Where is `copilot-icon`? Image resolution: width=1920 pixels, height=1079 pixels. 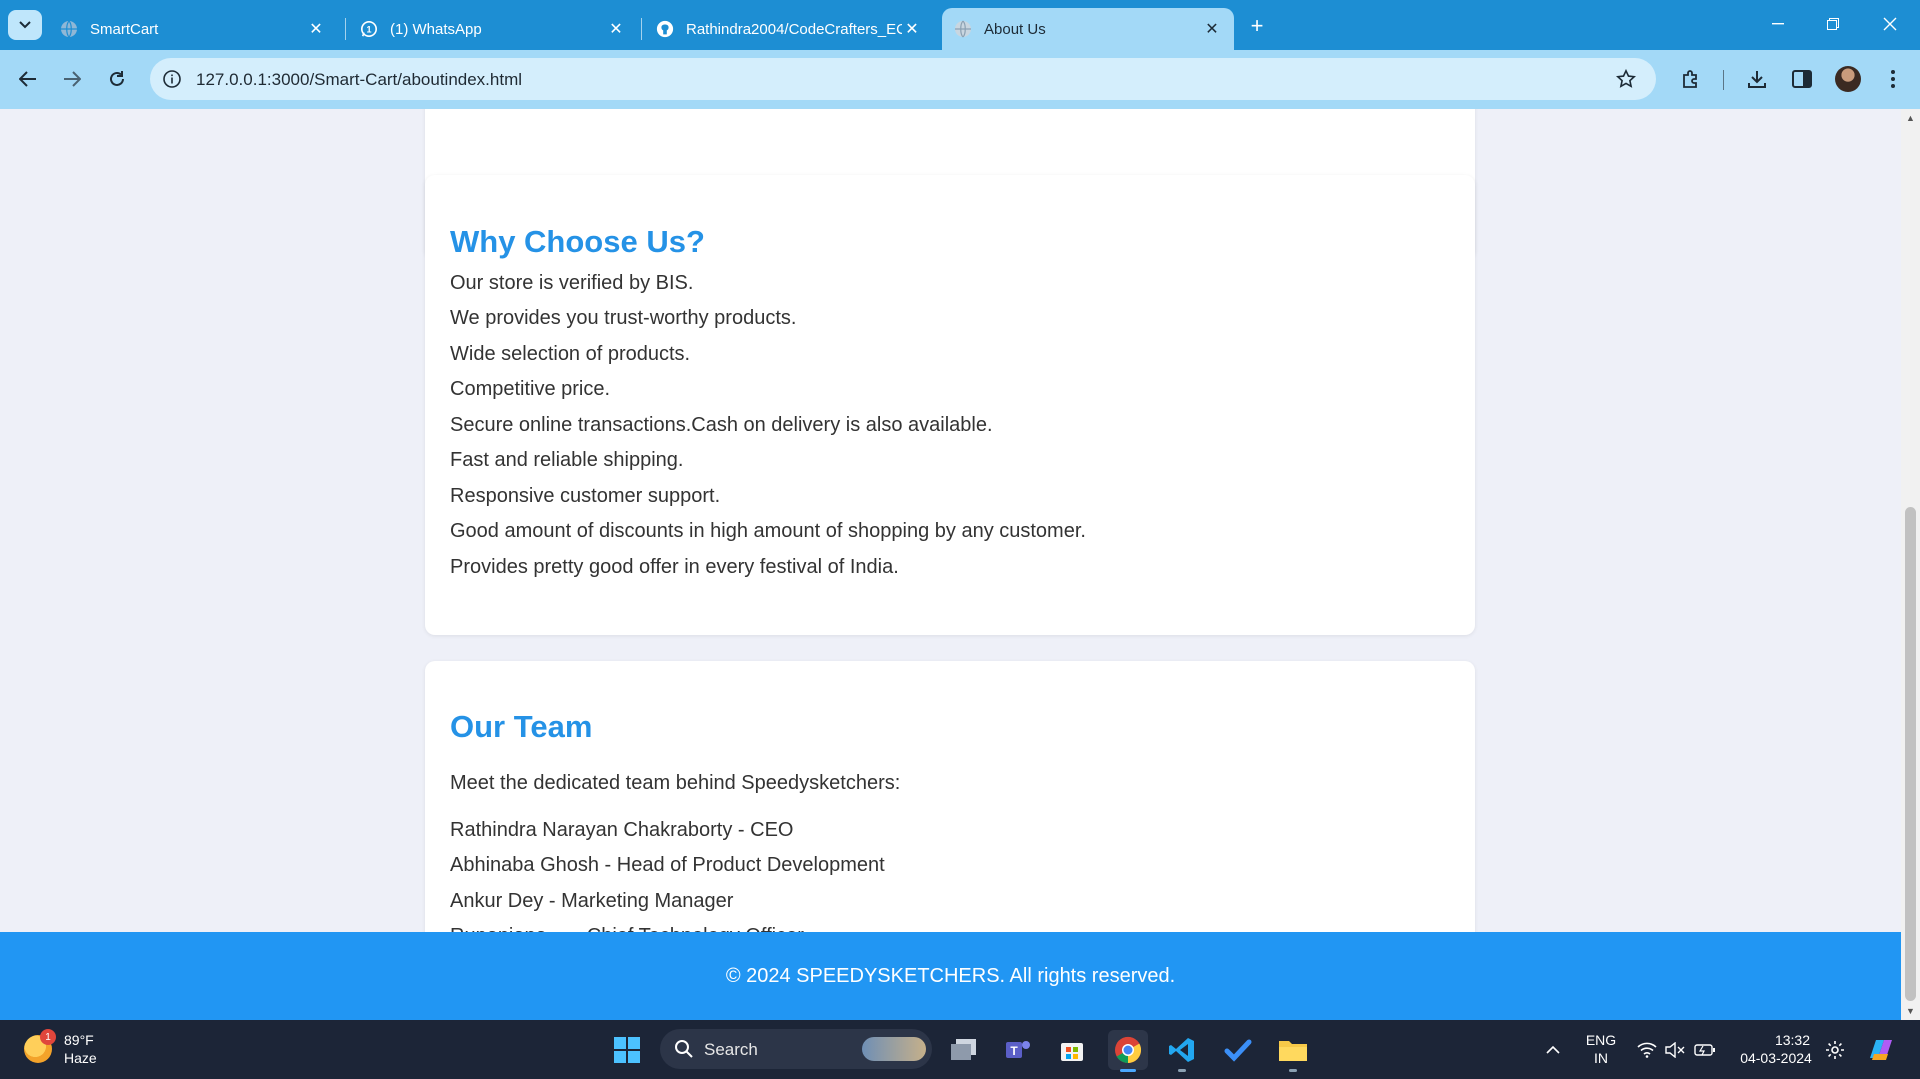
copilot-icon is located at coordinates (1881, 1049).